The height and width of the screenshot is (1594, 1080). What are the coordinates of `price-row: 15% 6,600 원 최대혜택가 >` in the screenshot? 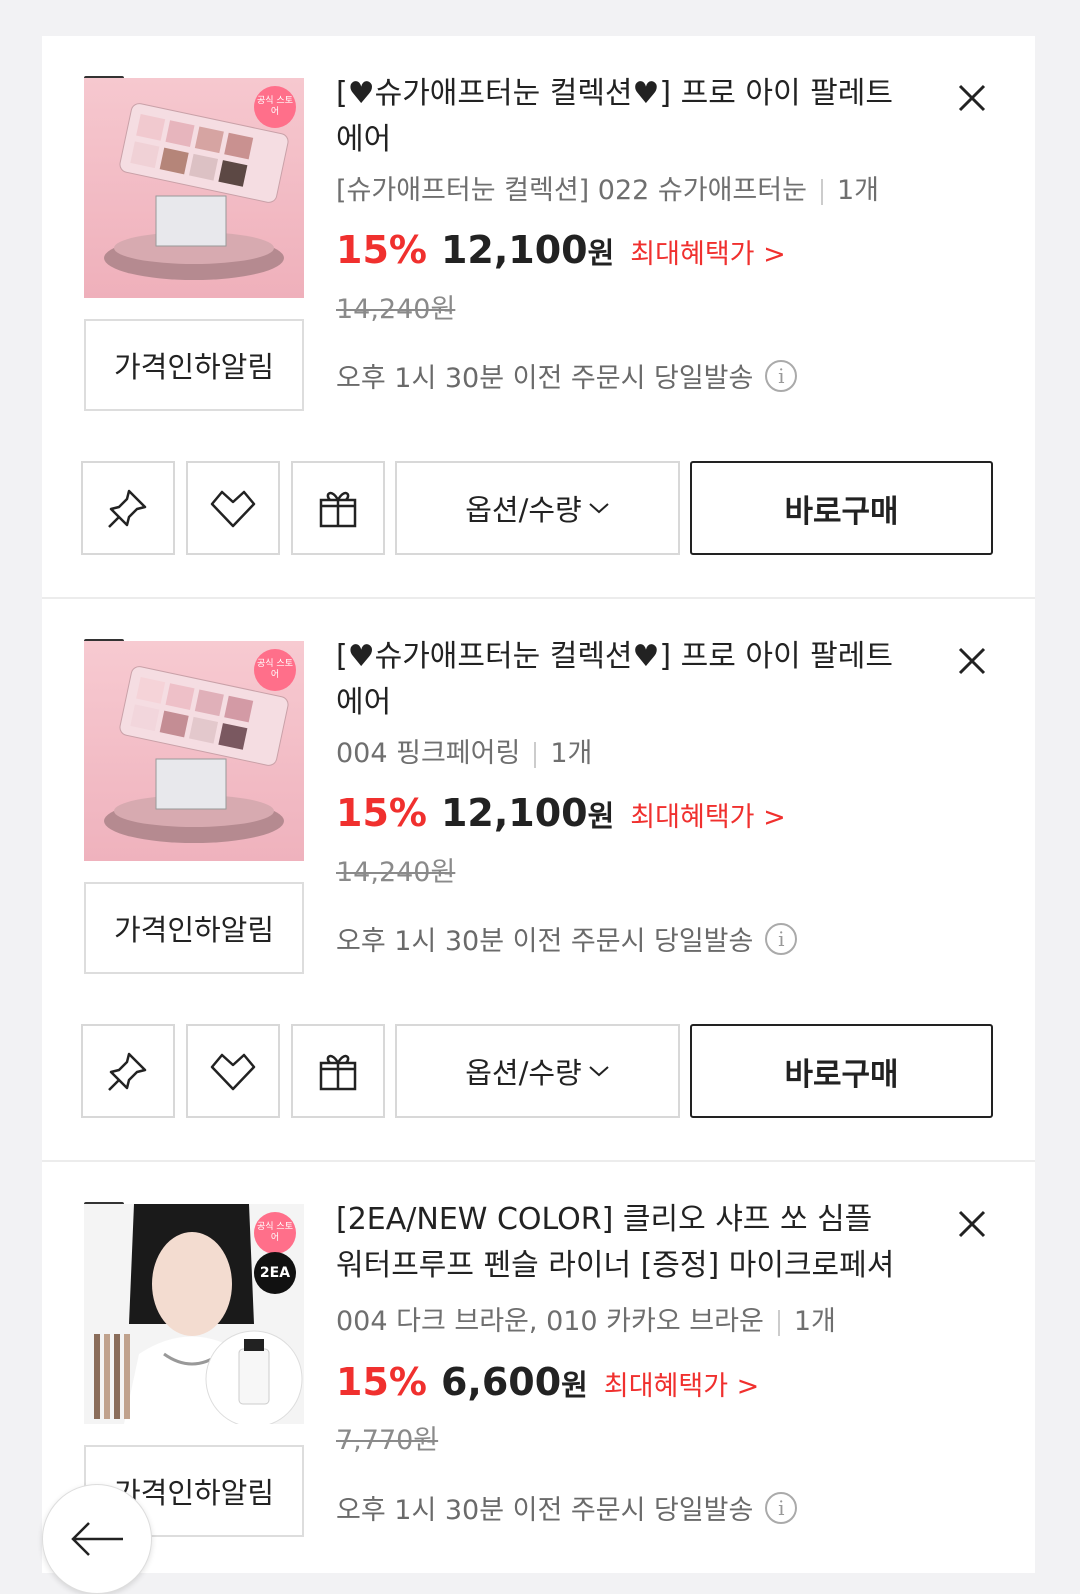 It's located at (548, 1382).